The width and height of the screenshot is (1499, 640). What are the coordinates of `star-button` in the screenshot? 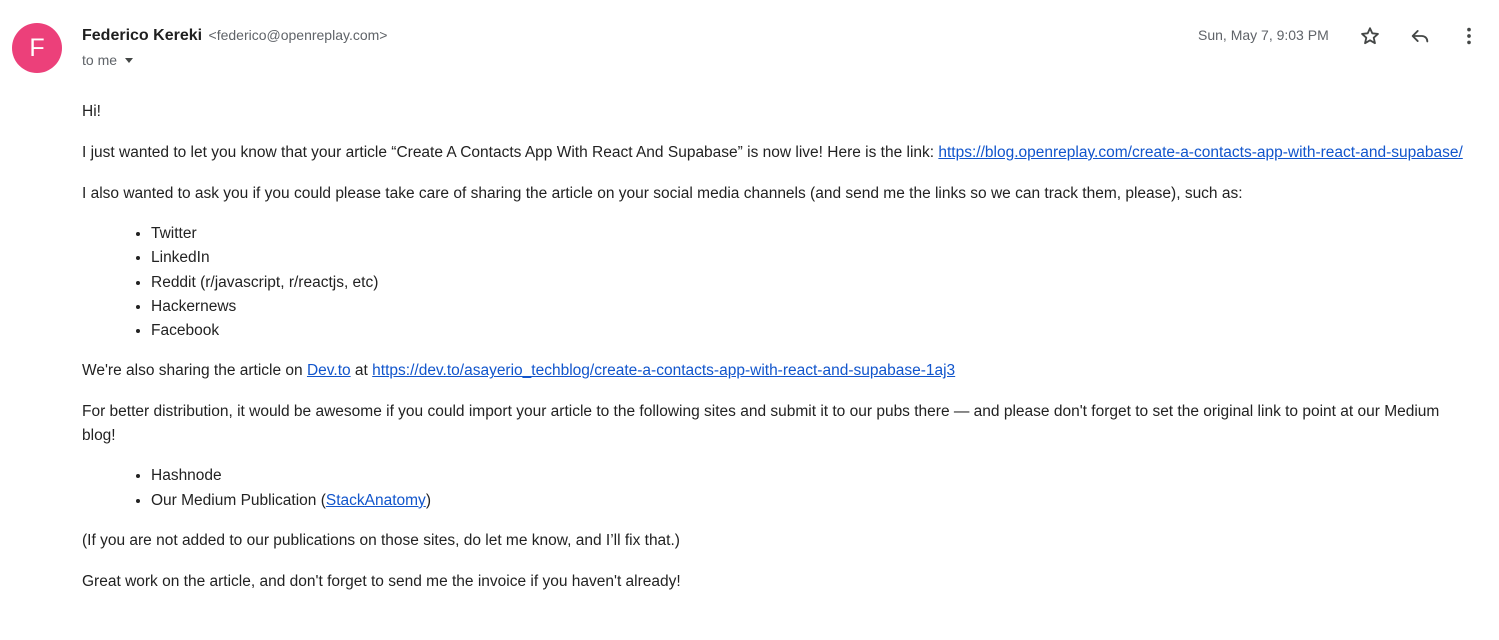 It's located at (1370, 36).